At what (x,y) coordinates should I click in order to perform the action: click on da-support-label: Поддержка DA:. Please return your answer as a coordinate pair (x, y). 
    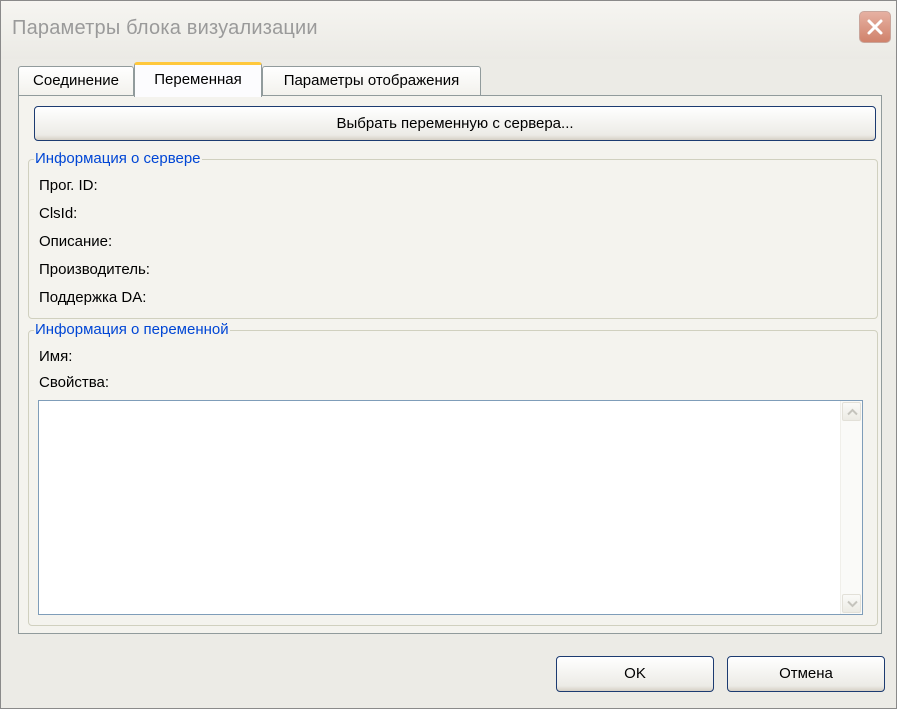
    Looking at the image, I should click on (93, 297).